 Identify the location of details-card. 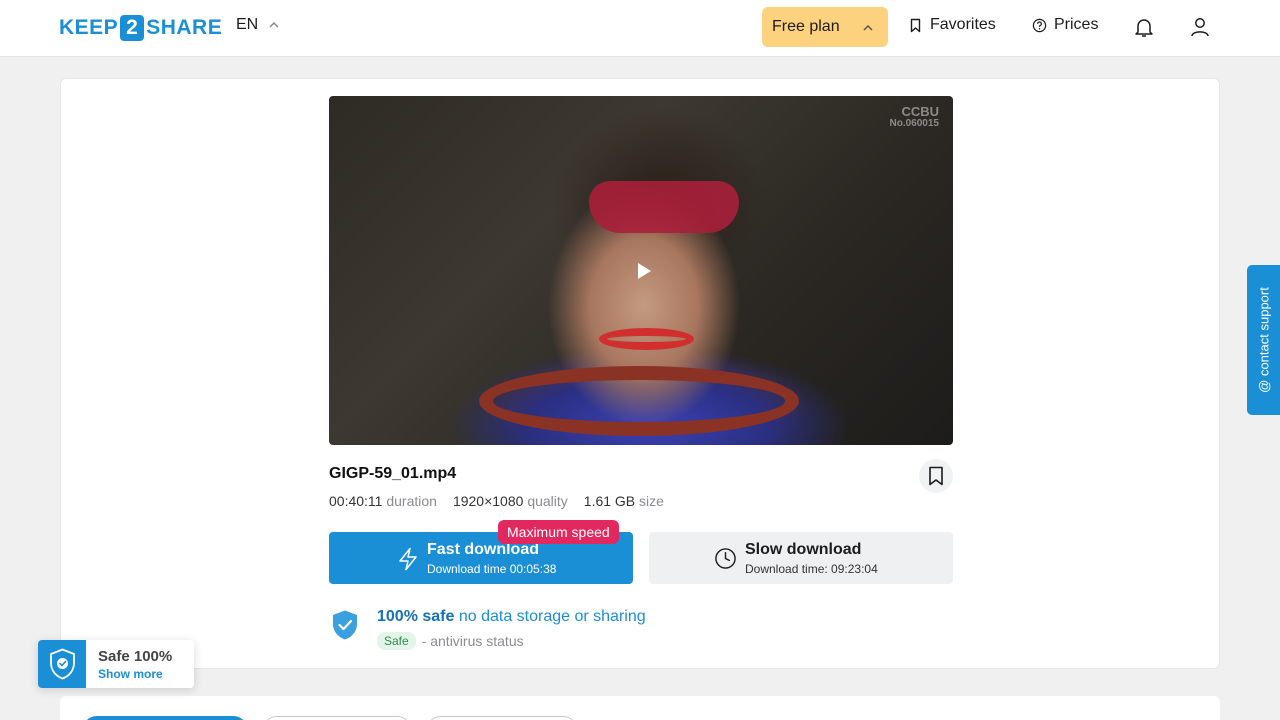
(640, 708).